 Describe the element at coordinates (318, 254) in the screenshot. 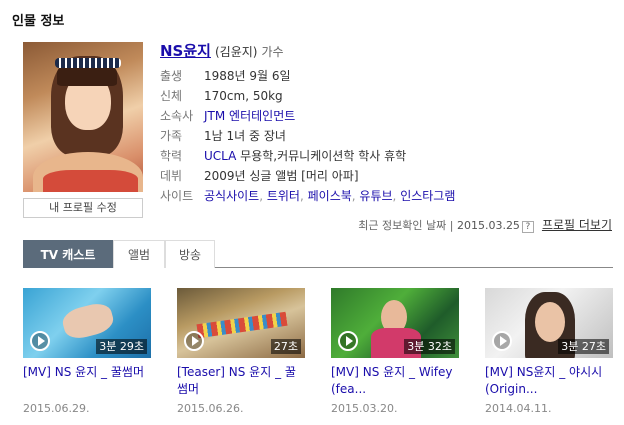

I see `tab-bar: TV 캐스트 앨범 방송` at that location.